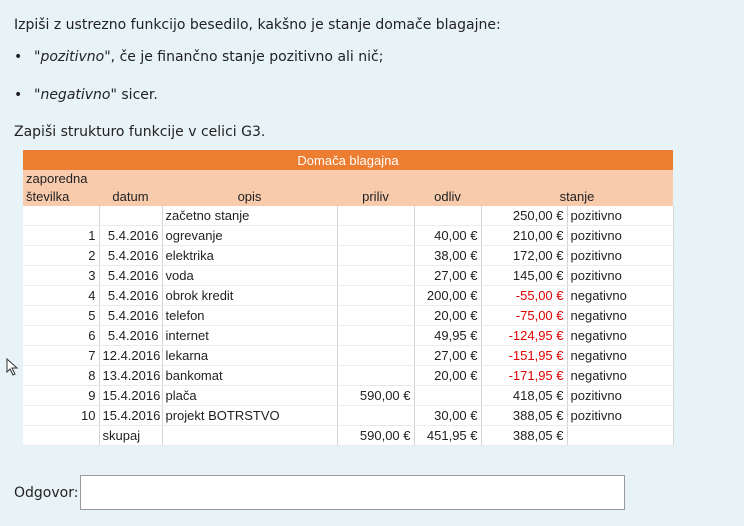 Image resolution: width=744 pixels, height=526 pixels. Describe the element at coordinates (61, 295) in the screenshot. I see `cell-number: 4` at that location.